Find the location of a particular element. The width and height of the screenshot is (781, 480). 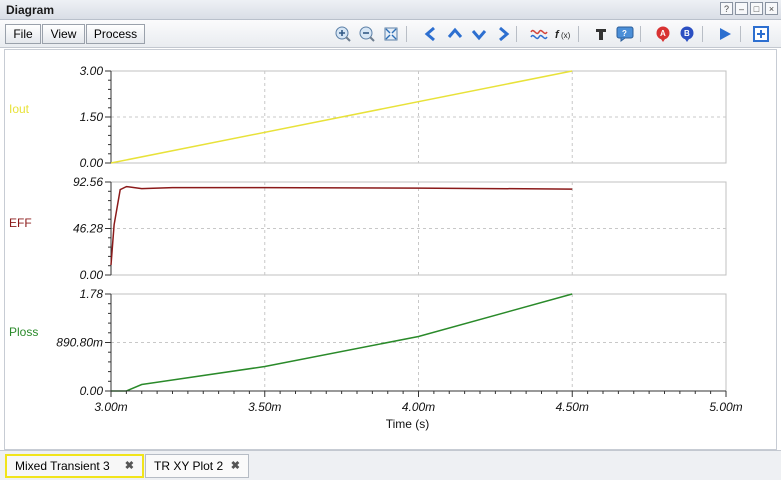

y-tick-label: 92.56 is located at coordinates (88, 182).